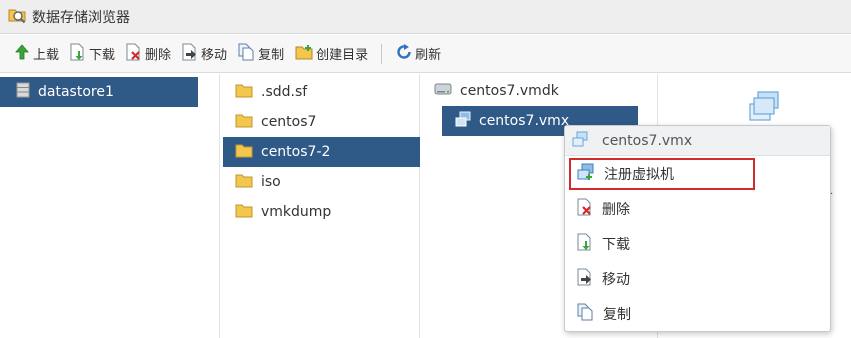 The width and height of the screenshot is (851, 338). I want to click on download-button: 下载, so click(92, 54).